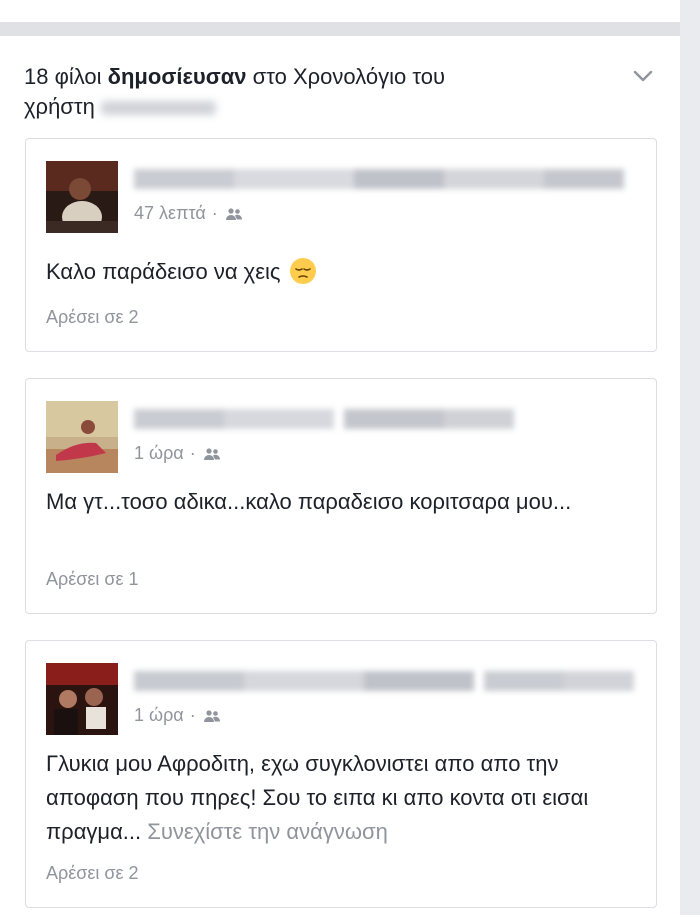  What do you see at coordinates (177, 76) in the screenshot?
I see `header-bold: δημοσίευσαν` at bounding box center [177, 76].